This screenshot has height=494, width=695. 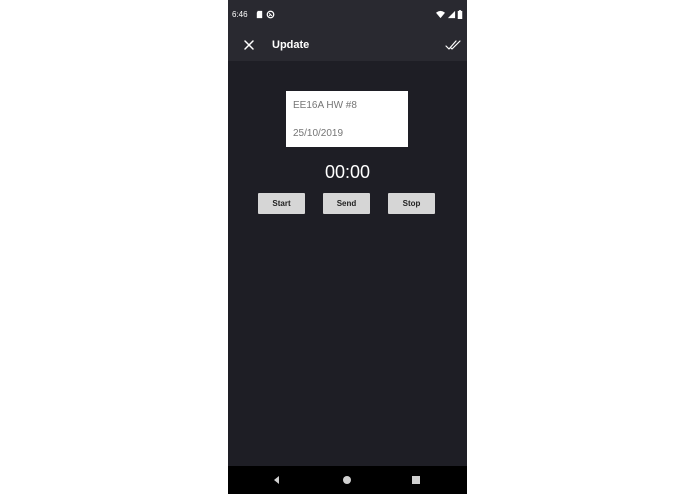 What do you see at coordinates (416, 480) in the screenshot?
I see `recents-icon` at bounding box center [416, 480].